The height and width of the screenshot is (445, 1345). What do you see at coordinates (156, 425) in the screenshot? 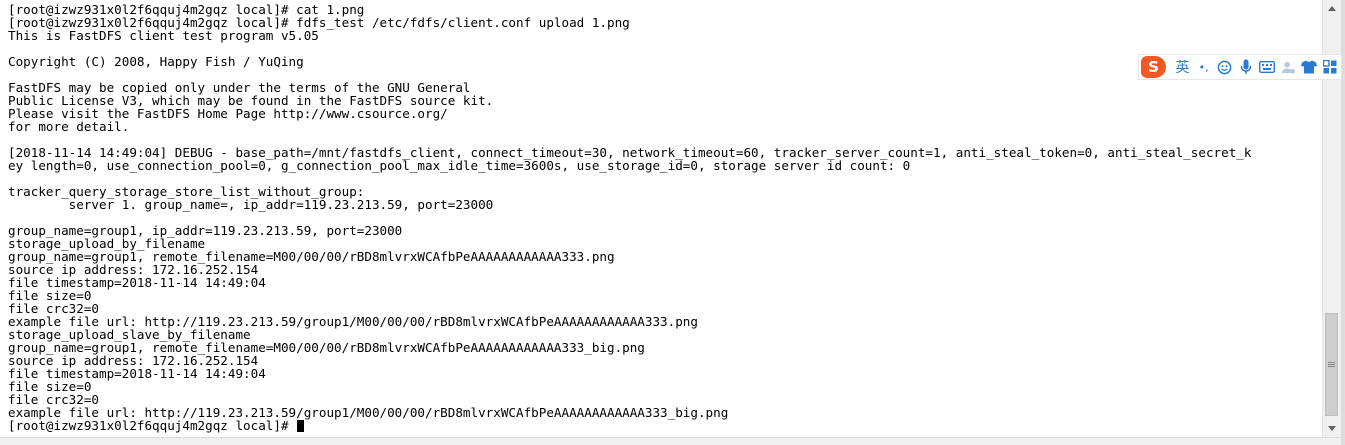
I see `terminal-line: [root@izwz931x0l2f6qquj4m2gqz local]#` at bounding box center [156, 425].